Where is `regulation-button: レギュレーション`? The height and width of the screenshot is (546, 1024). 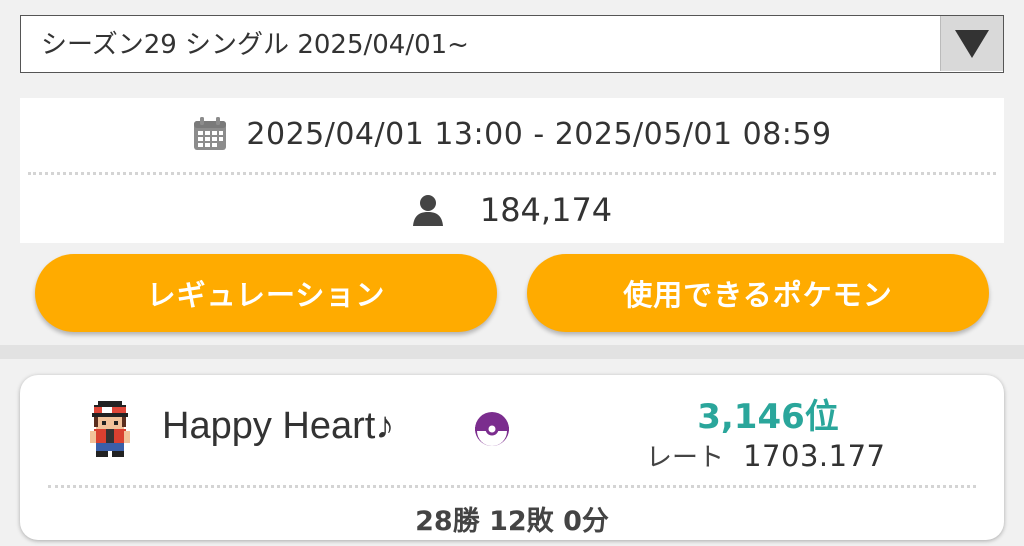 regulation-button: レギュレーション is located at coordinates (266, 293).